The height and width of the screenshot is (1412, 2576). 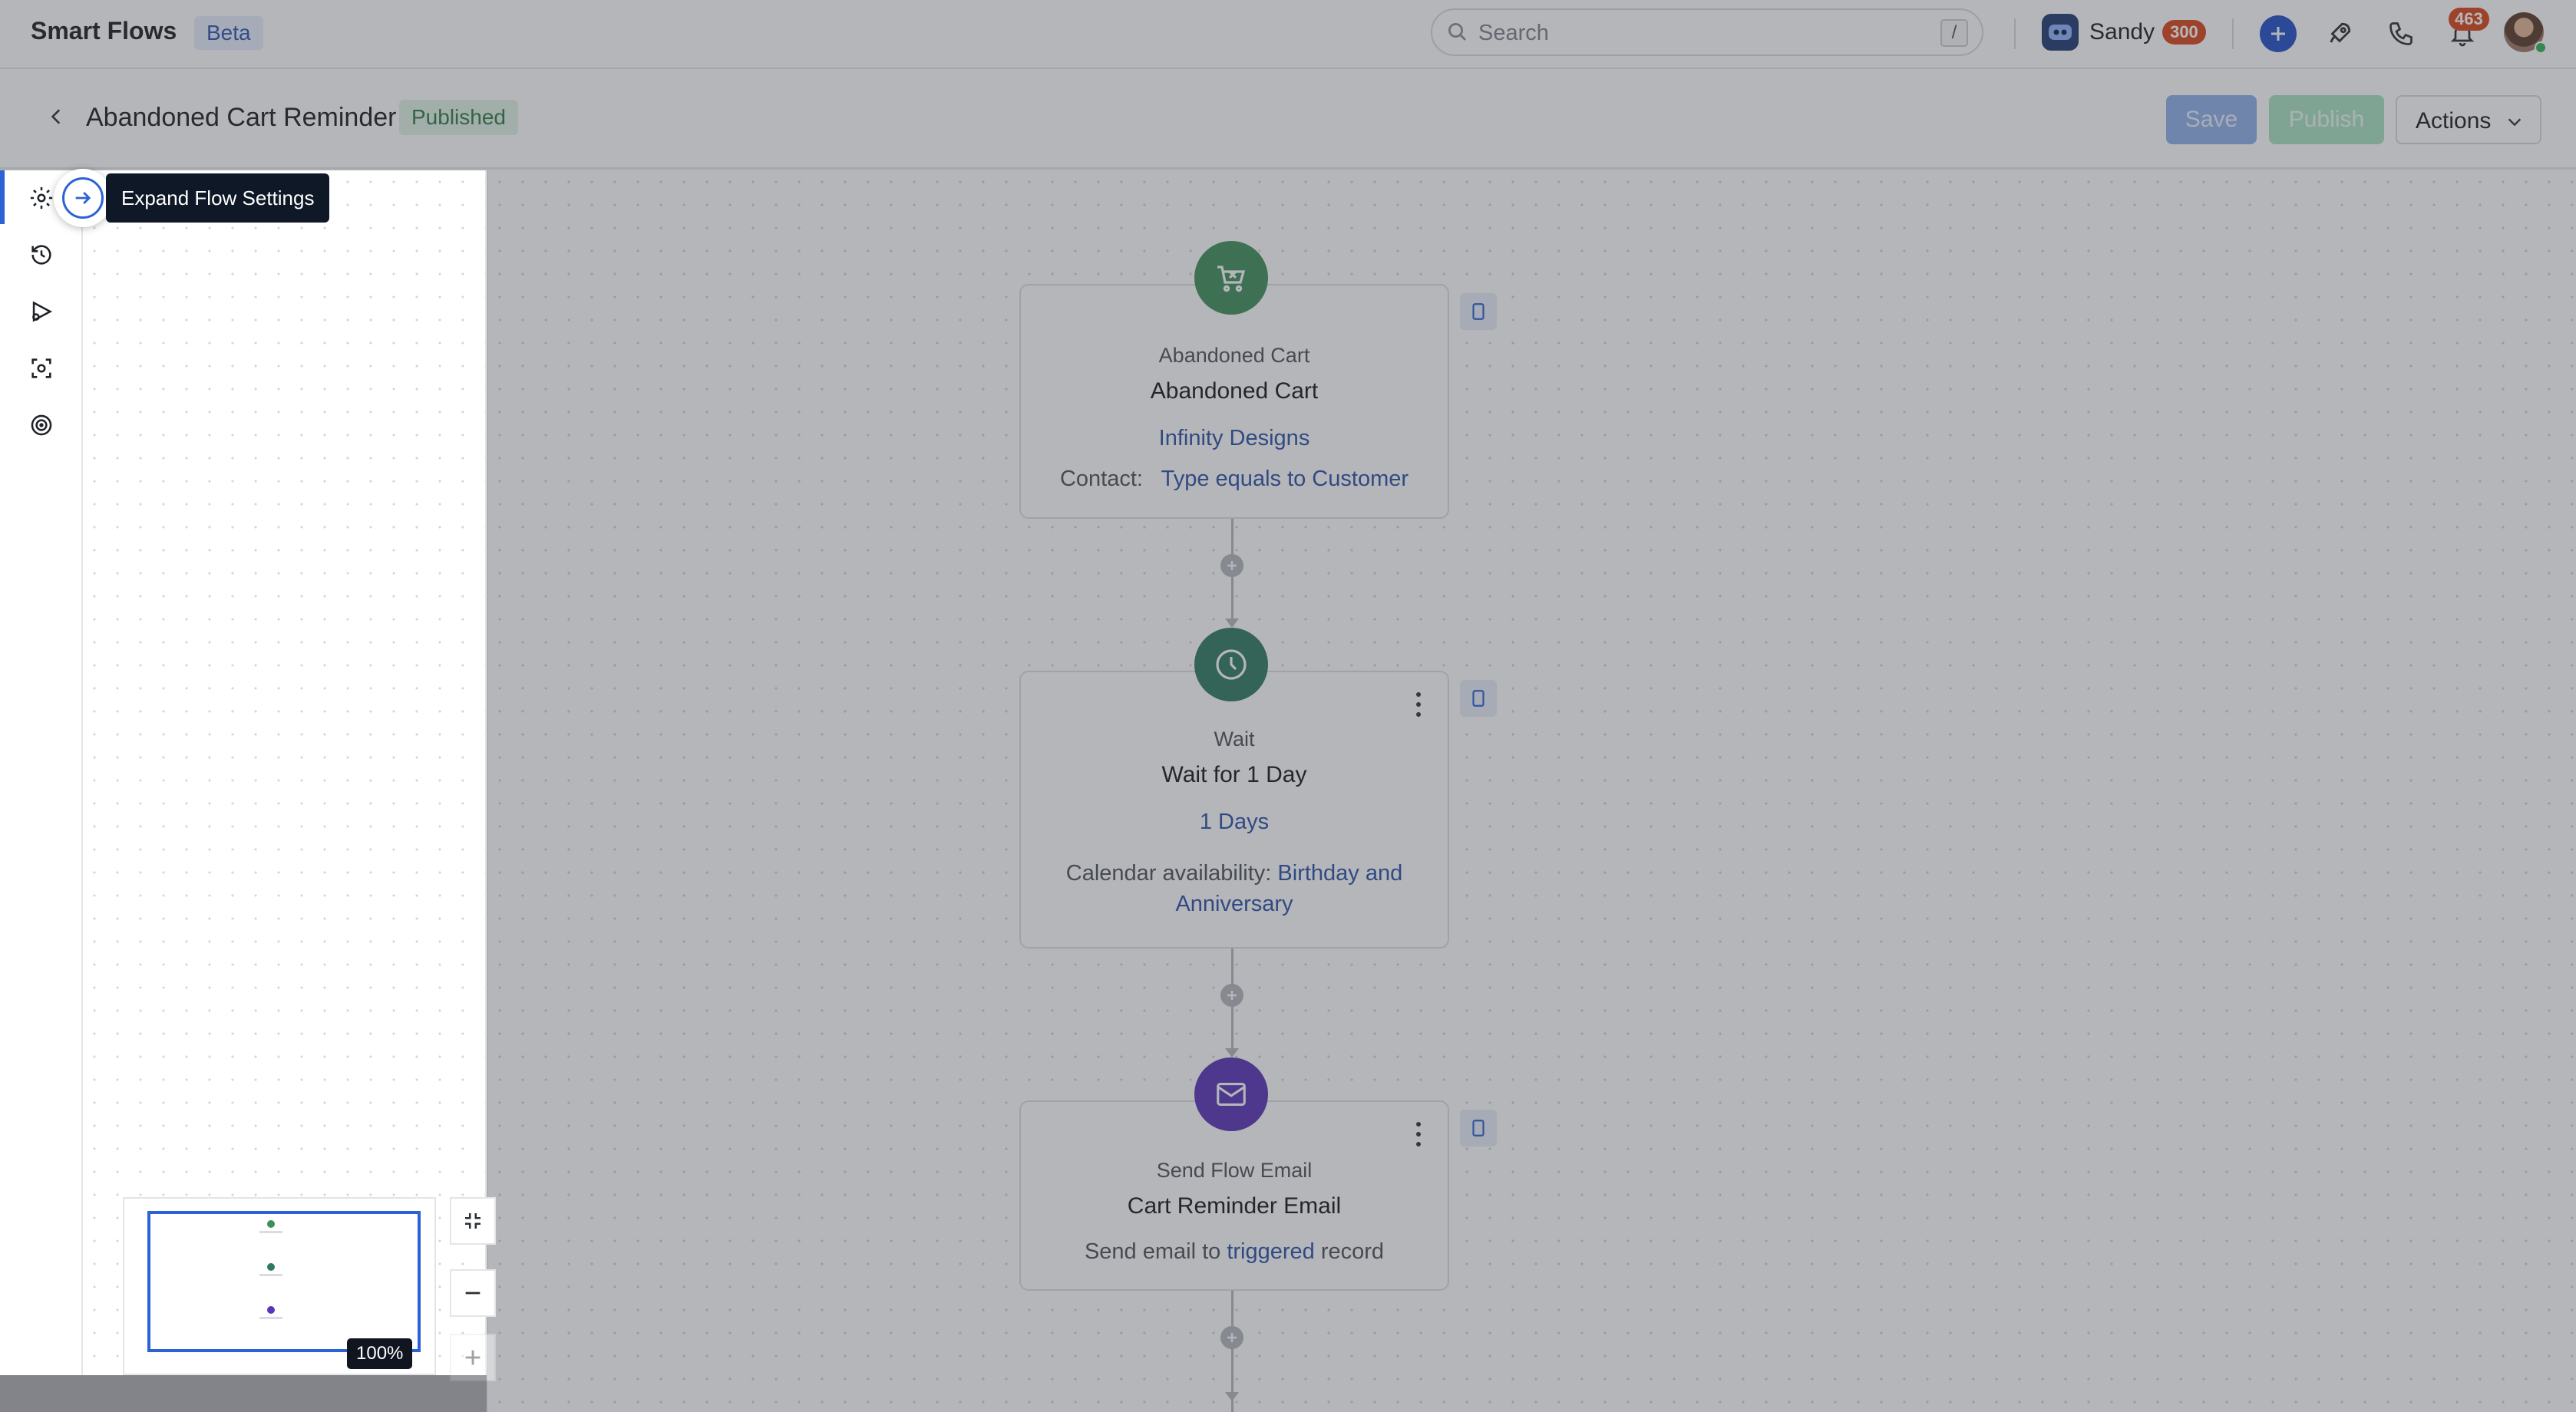 What do you see at coordinates (2326, 119) in the screenshot?
I see `publish-button: Publish` at bounding box center [2326, 119].